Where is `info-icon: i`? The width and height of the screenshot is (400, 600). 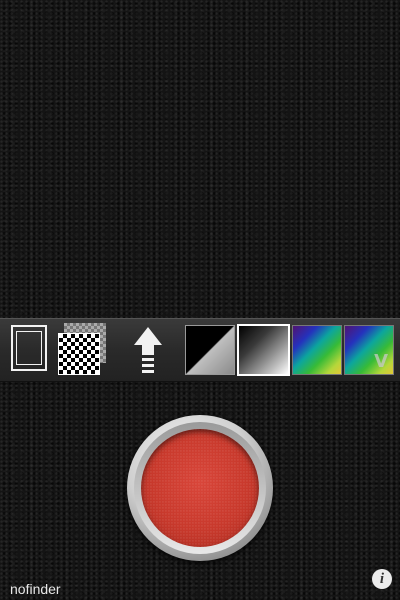
info-icon: i is located at coordinates (382, 579).